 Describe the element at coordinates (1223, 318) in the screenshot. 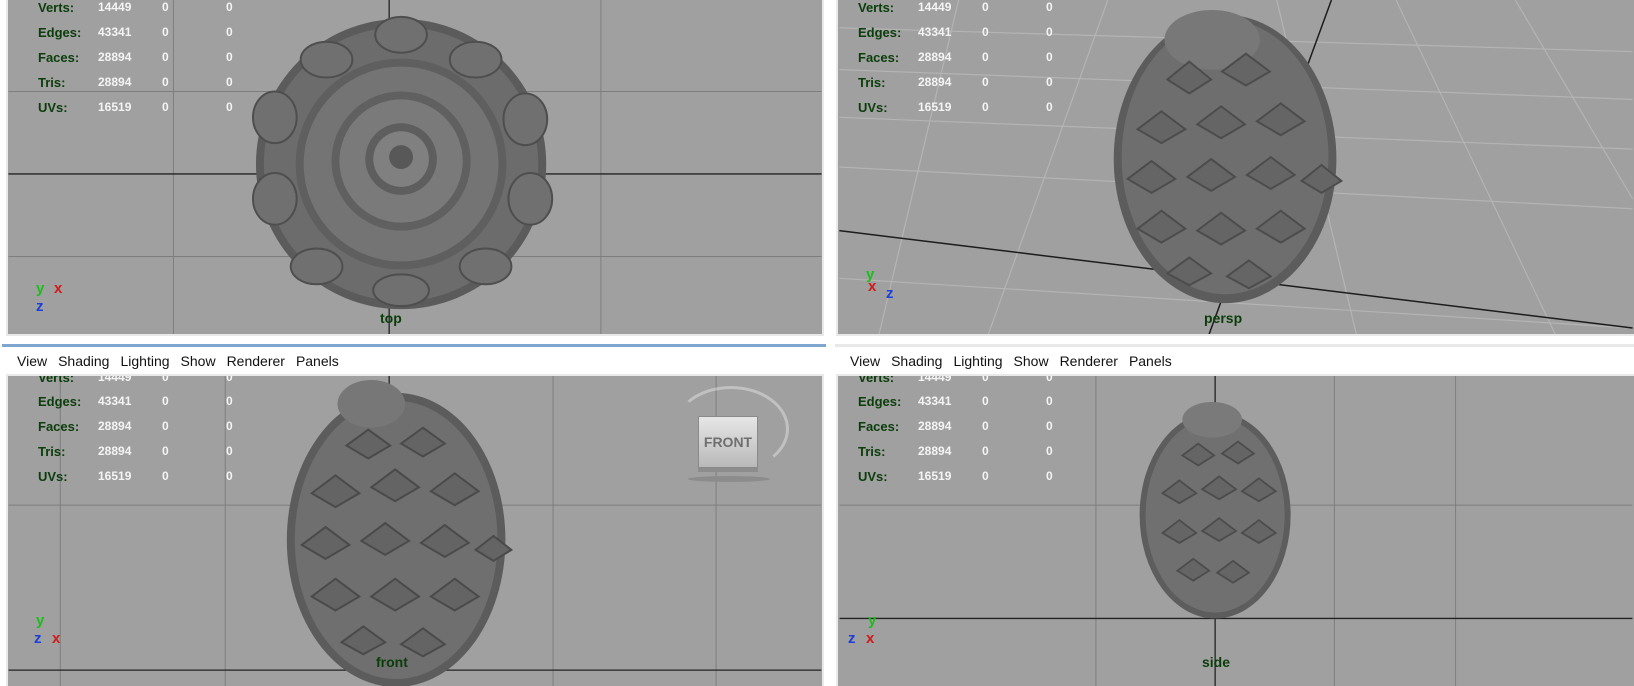

I see `camera-name-label: persp` at that location.